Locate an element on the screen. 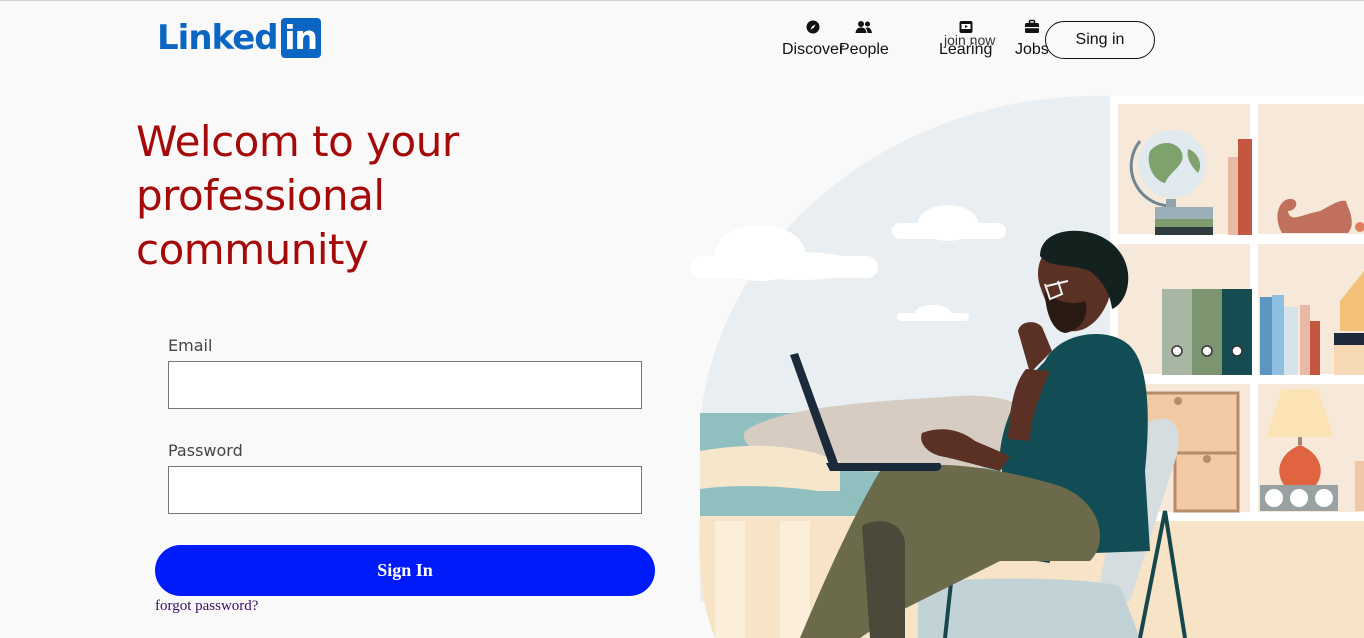 The width and height of the screenshot is (1364, 638). password-field is located at coordinates (405, 490).